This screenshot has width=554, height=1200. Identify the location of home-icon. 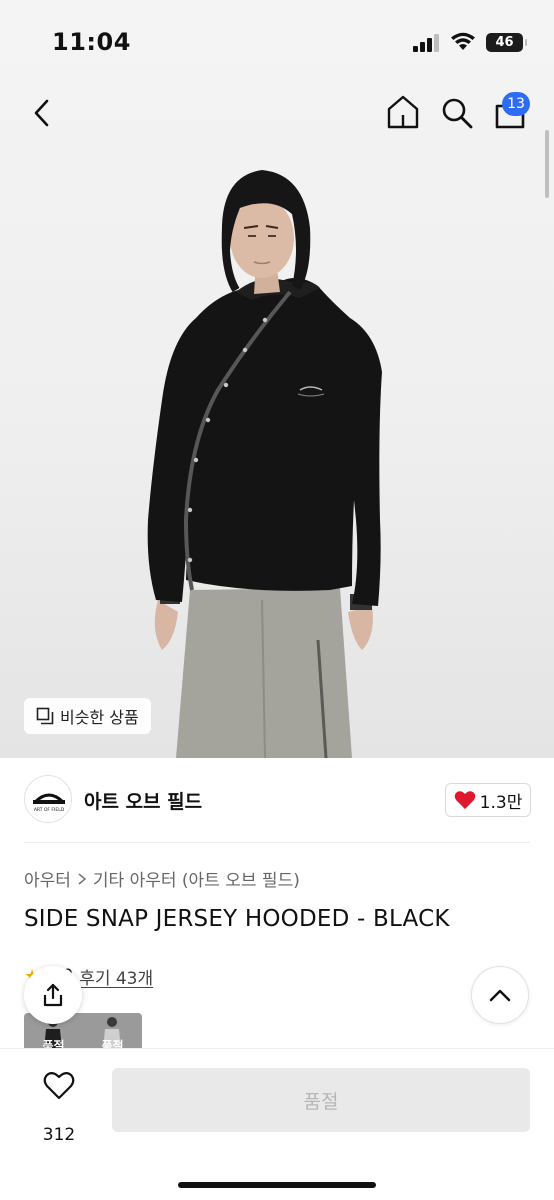
(403, 112).